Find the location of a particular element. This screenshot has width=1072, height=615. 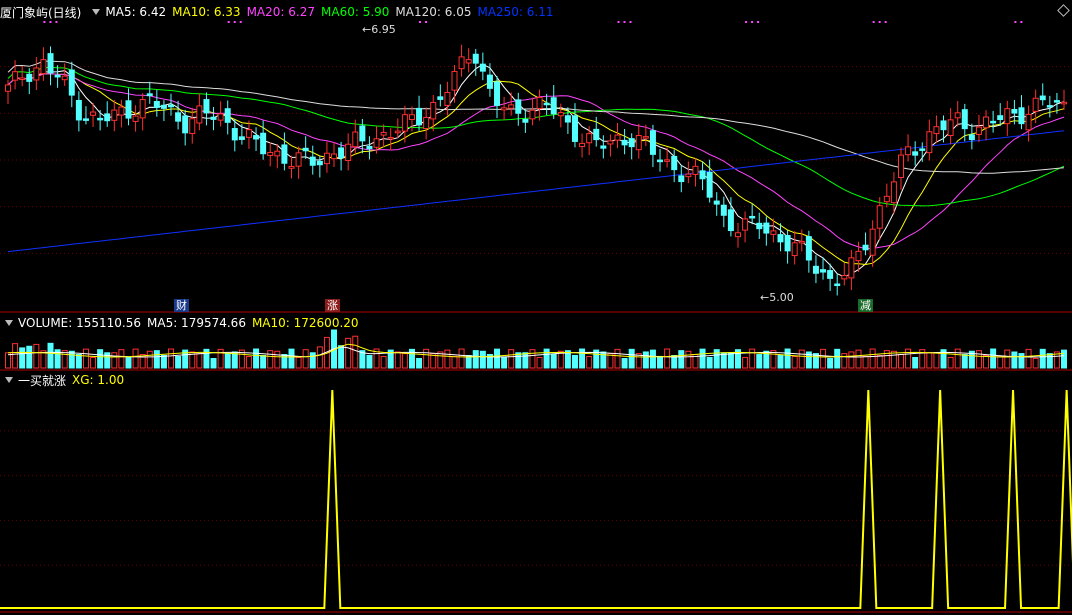

volume-legend-item: MA10: 172600.20 is located at coordinates (305, 323).